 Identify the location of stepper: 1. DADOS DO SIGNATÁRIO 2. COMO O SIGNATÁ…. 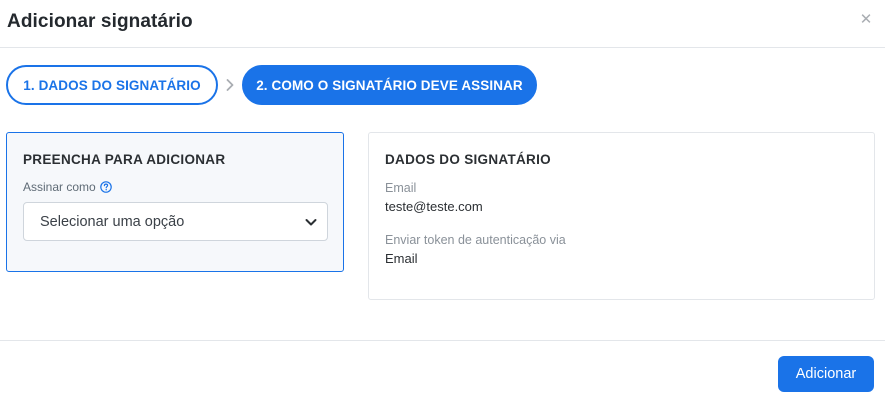
(271, 85).